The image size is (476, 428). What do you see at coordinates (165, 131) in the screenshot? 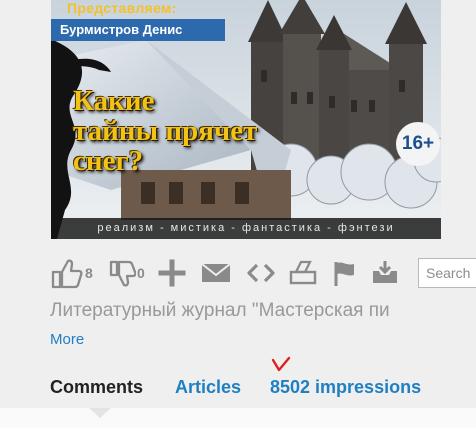
I see `cover-title-line: тайны прячет` at bounding box center [165, 131].